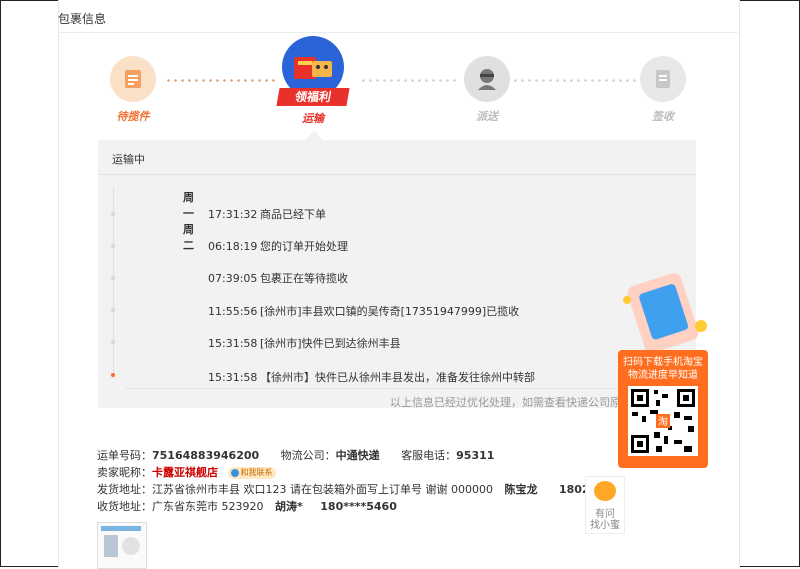 This screenshot has width=800, height=569. I want to click on tracking-event-latest: 15:31:58 【徐州市】快件已从徐州丰县发出，准备发往徐州中转部, so click(371, 377).